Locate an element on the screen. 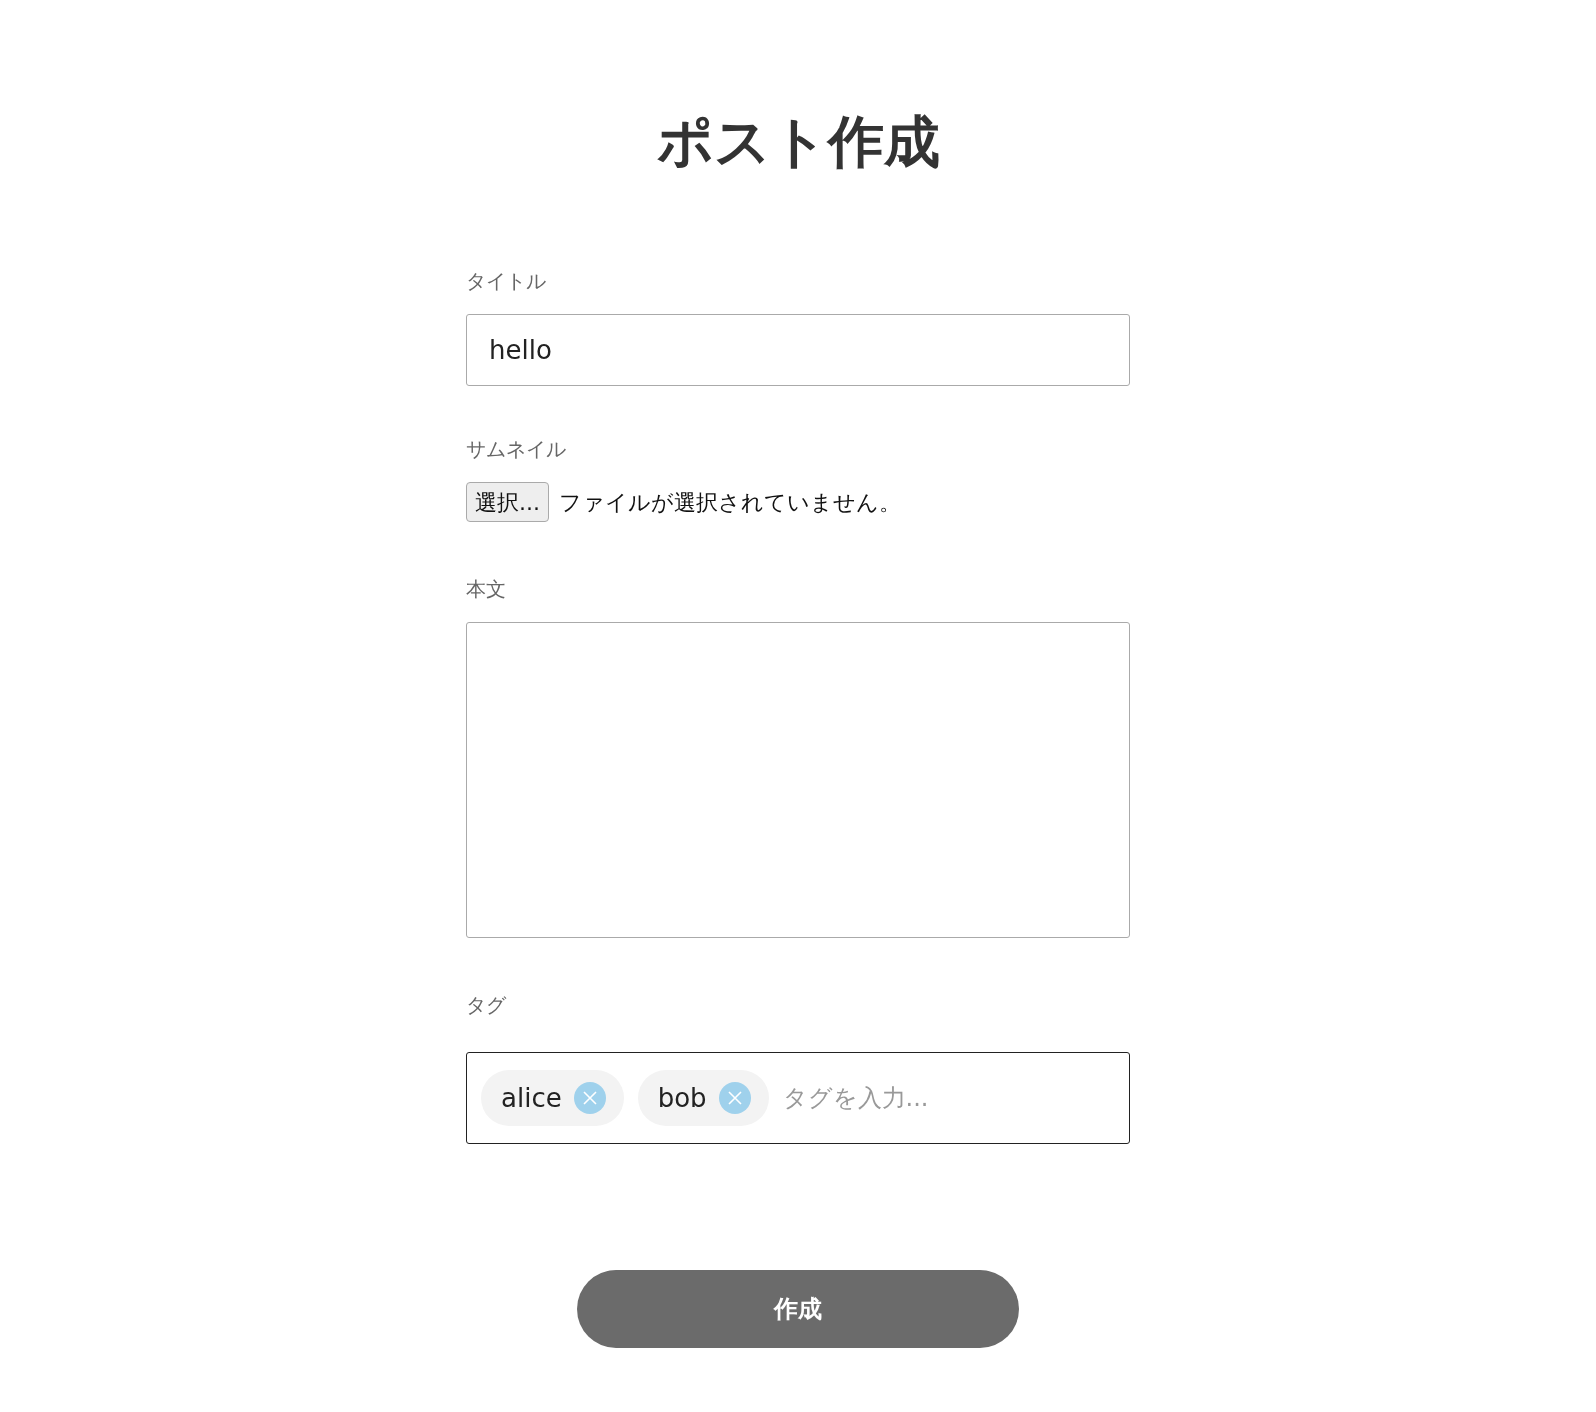 The width and height of the screenshot is (1596, 1412). tag-label: alice is located at coordinates (531, 1098).